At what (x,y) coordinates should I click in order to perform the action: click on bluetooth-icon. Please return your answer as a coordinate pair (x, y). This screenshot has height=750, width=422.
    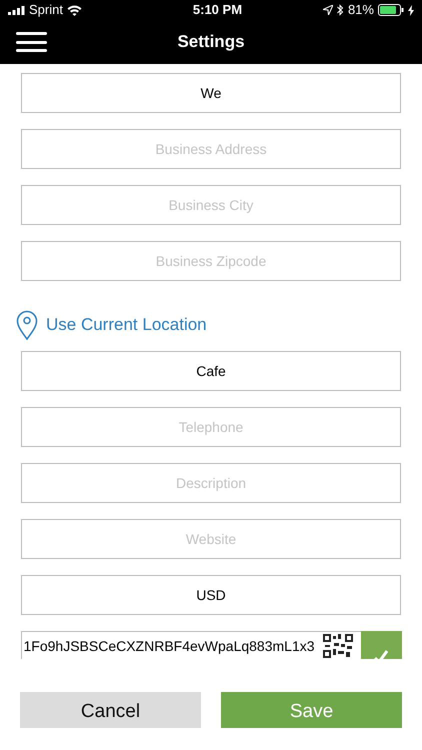
    Looking at the image, I should click on (340, 10).